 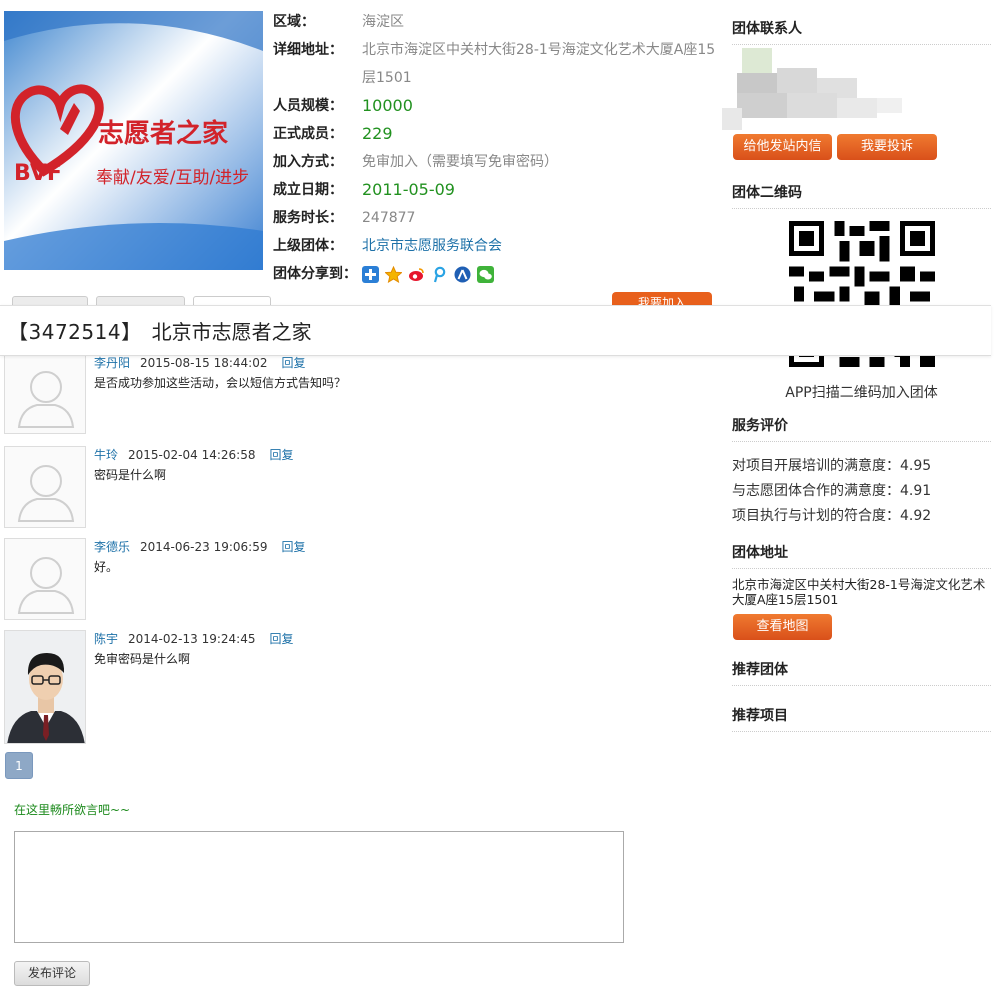 I want to click on founded-value: 2011-05-09, so click(x=408, y=189).